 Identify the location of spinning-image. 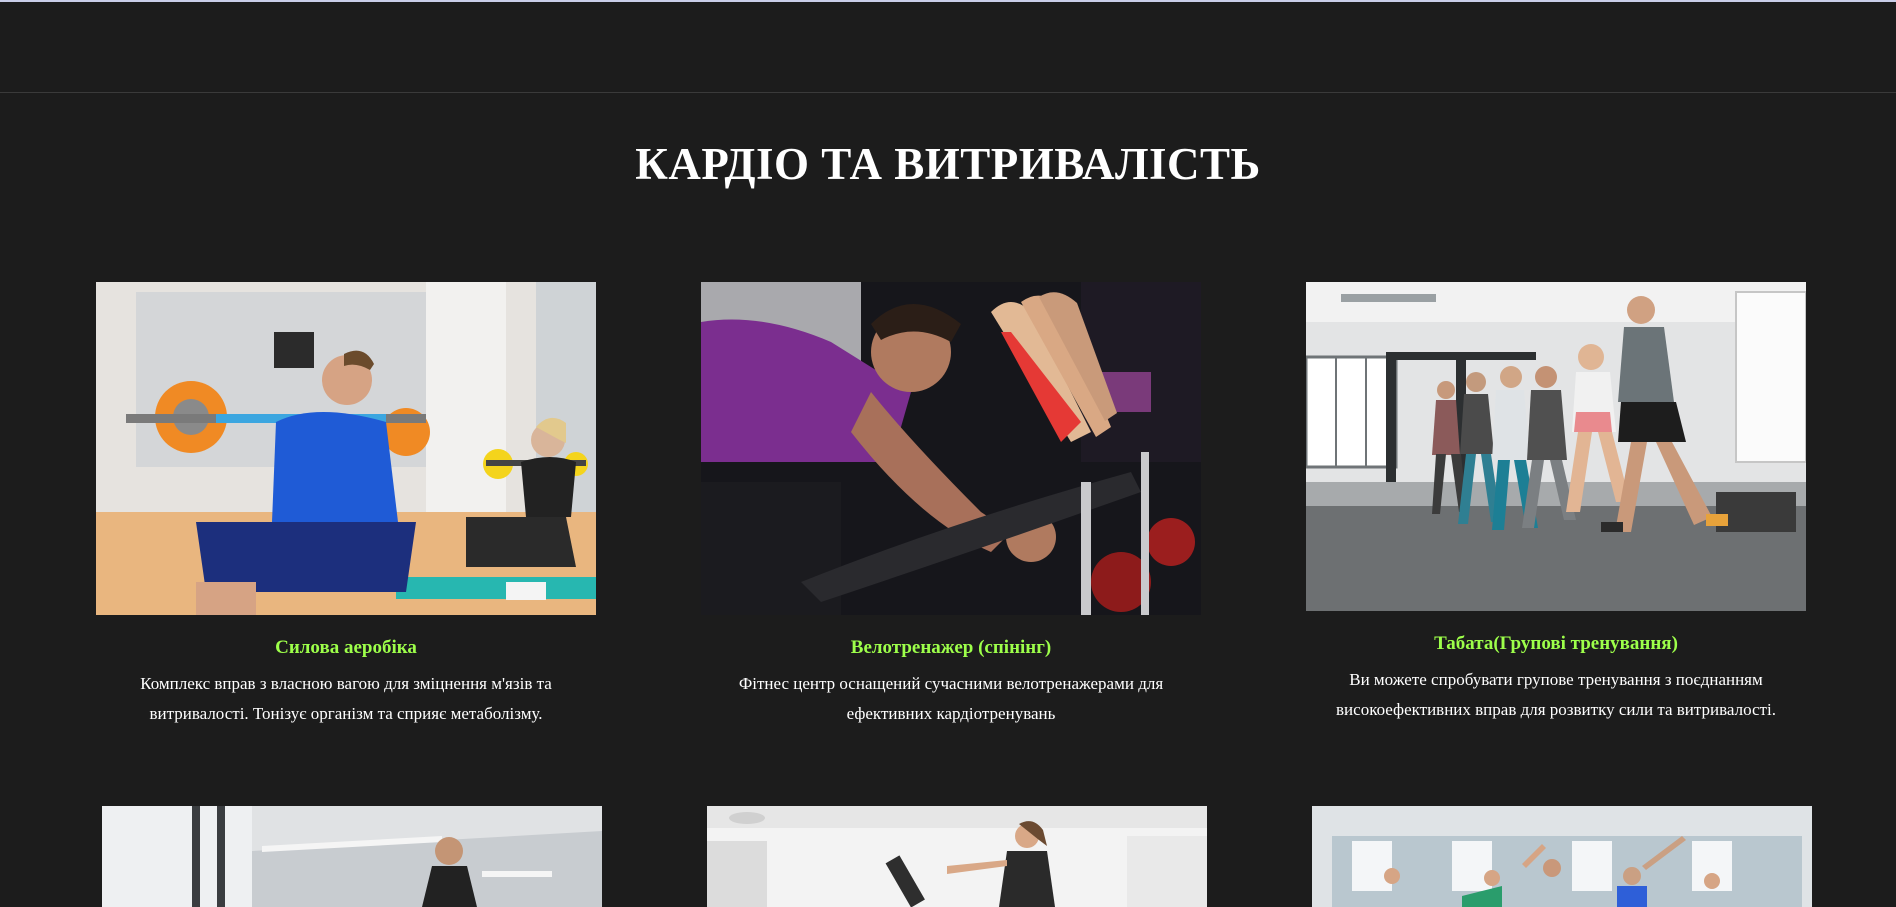
(951, 448).